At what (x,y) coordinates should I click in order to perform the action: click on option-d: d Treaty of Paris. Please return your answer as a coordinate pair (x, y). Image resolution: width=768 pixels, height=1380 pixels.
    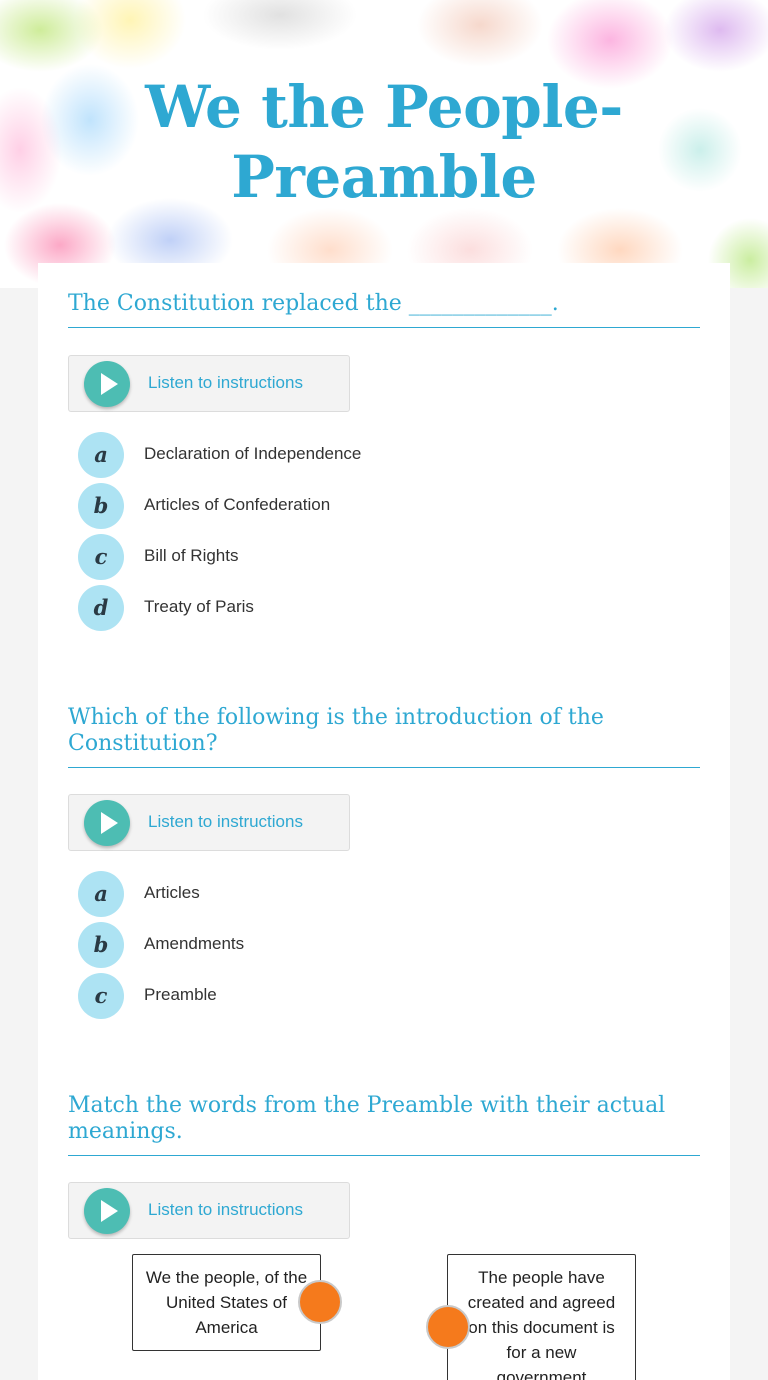
    Looking at the image, I should click on (378, 608).